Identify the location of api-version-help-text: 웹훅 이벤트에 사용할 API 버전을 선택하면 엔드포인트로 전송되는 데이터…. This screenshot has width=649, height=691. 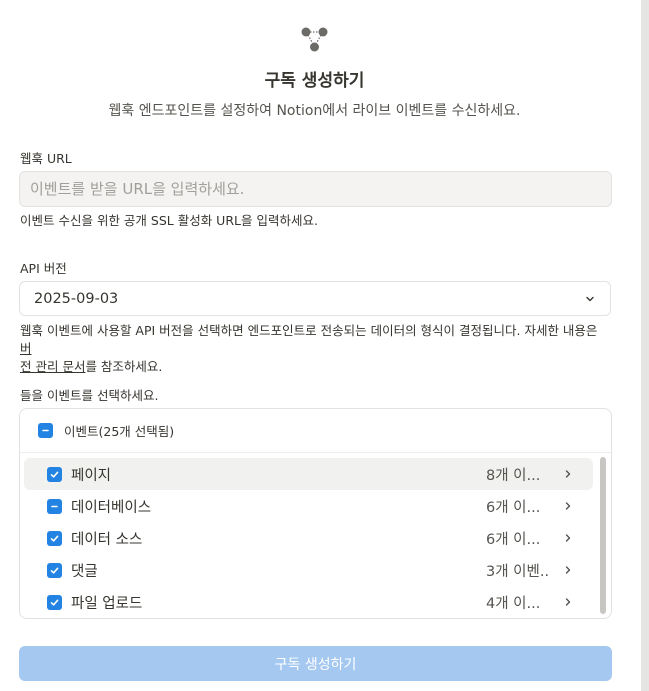
(309, 330).